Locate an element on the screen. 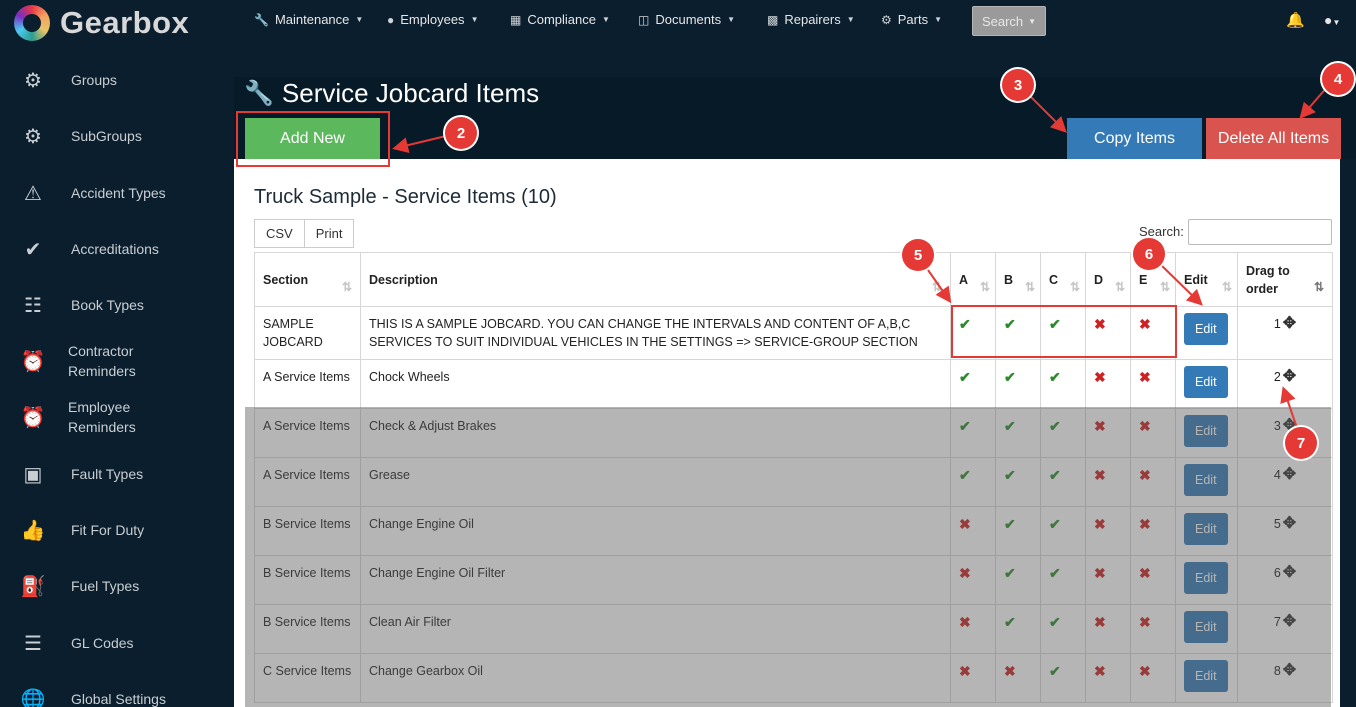 Image resolution: width=1356 pixels, height=707 pixels. sidebar-item-accreditations: ✔ Accreditations is located at coordinates (116, 249).